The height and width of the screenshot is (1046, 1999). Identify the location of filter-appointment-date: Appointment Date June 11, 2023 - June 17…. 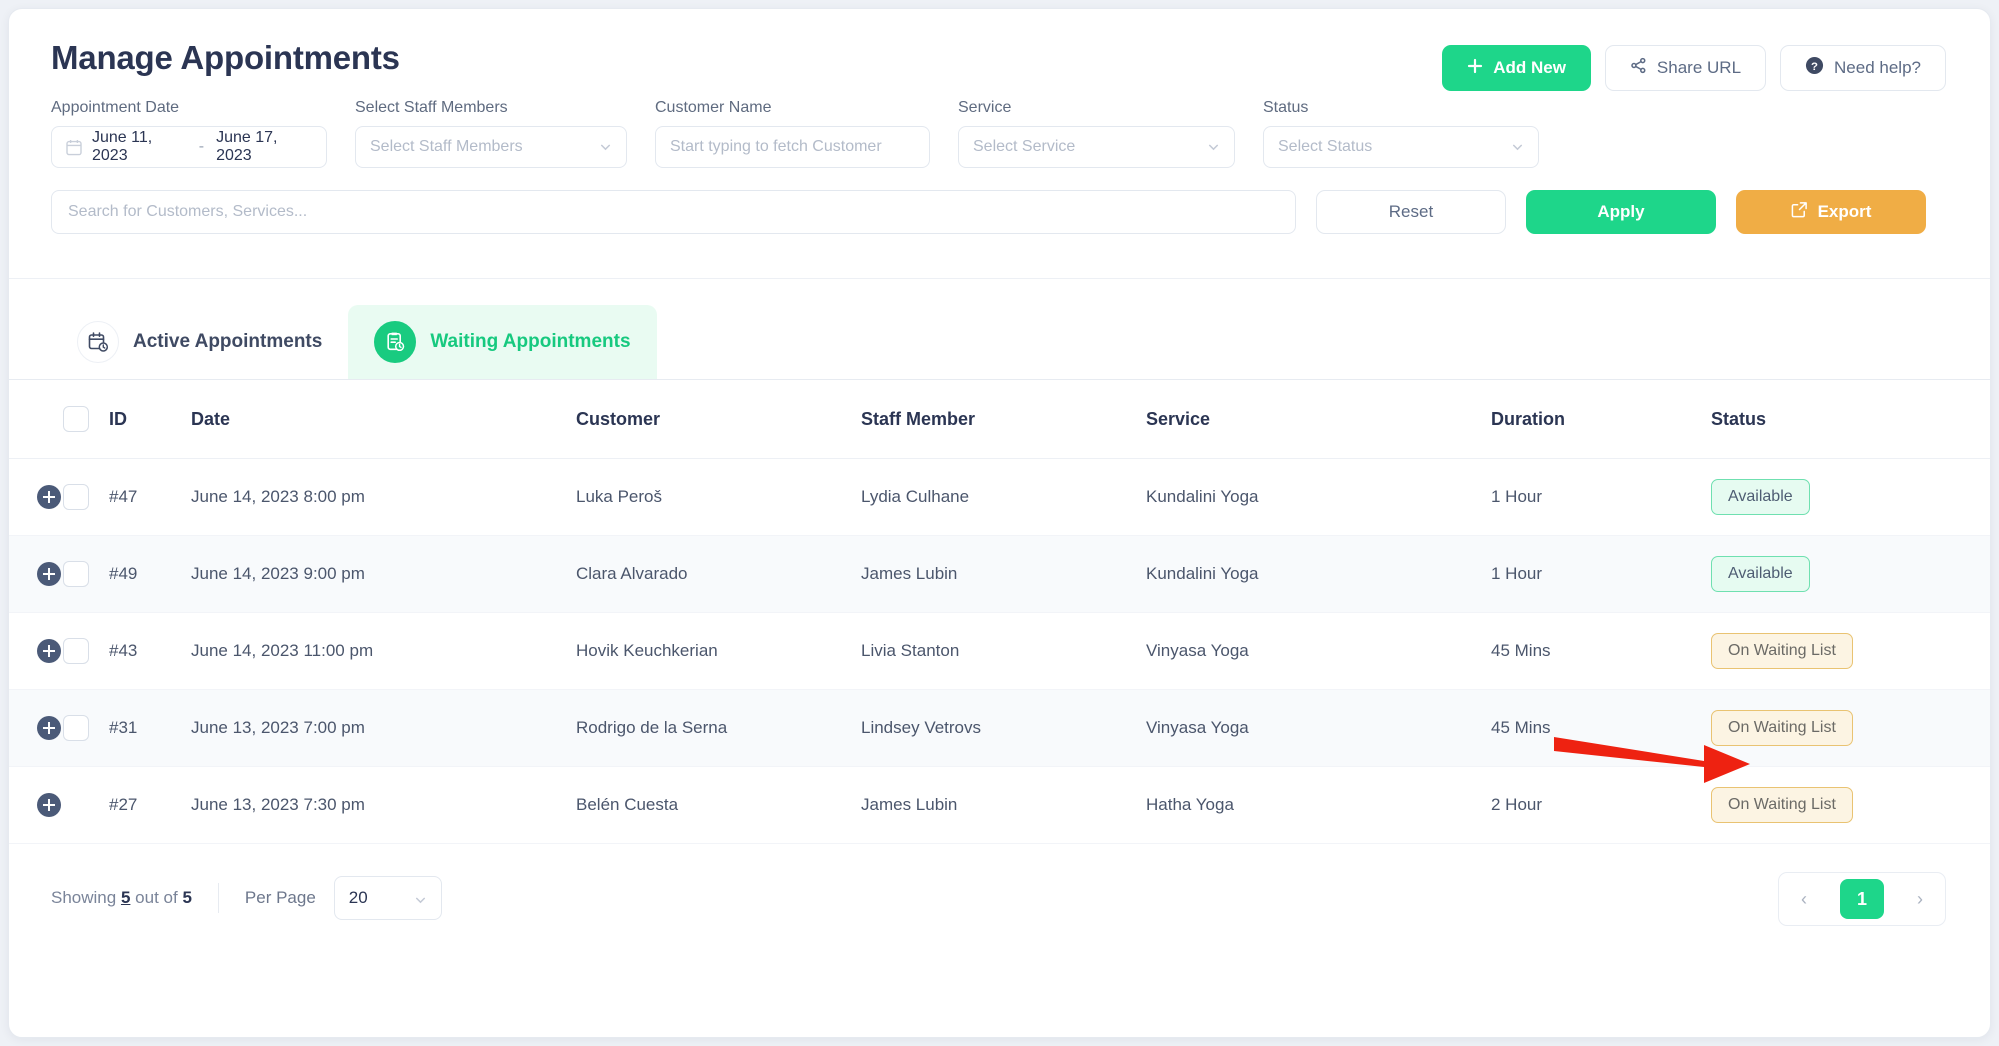
(189, 133).